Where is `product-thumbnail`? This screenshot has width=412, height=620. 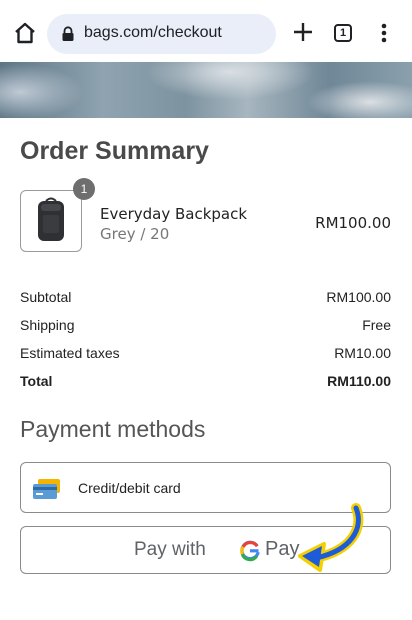
product-thumbnail is located at coordinates (51, 221).